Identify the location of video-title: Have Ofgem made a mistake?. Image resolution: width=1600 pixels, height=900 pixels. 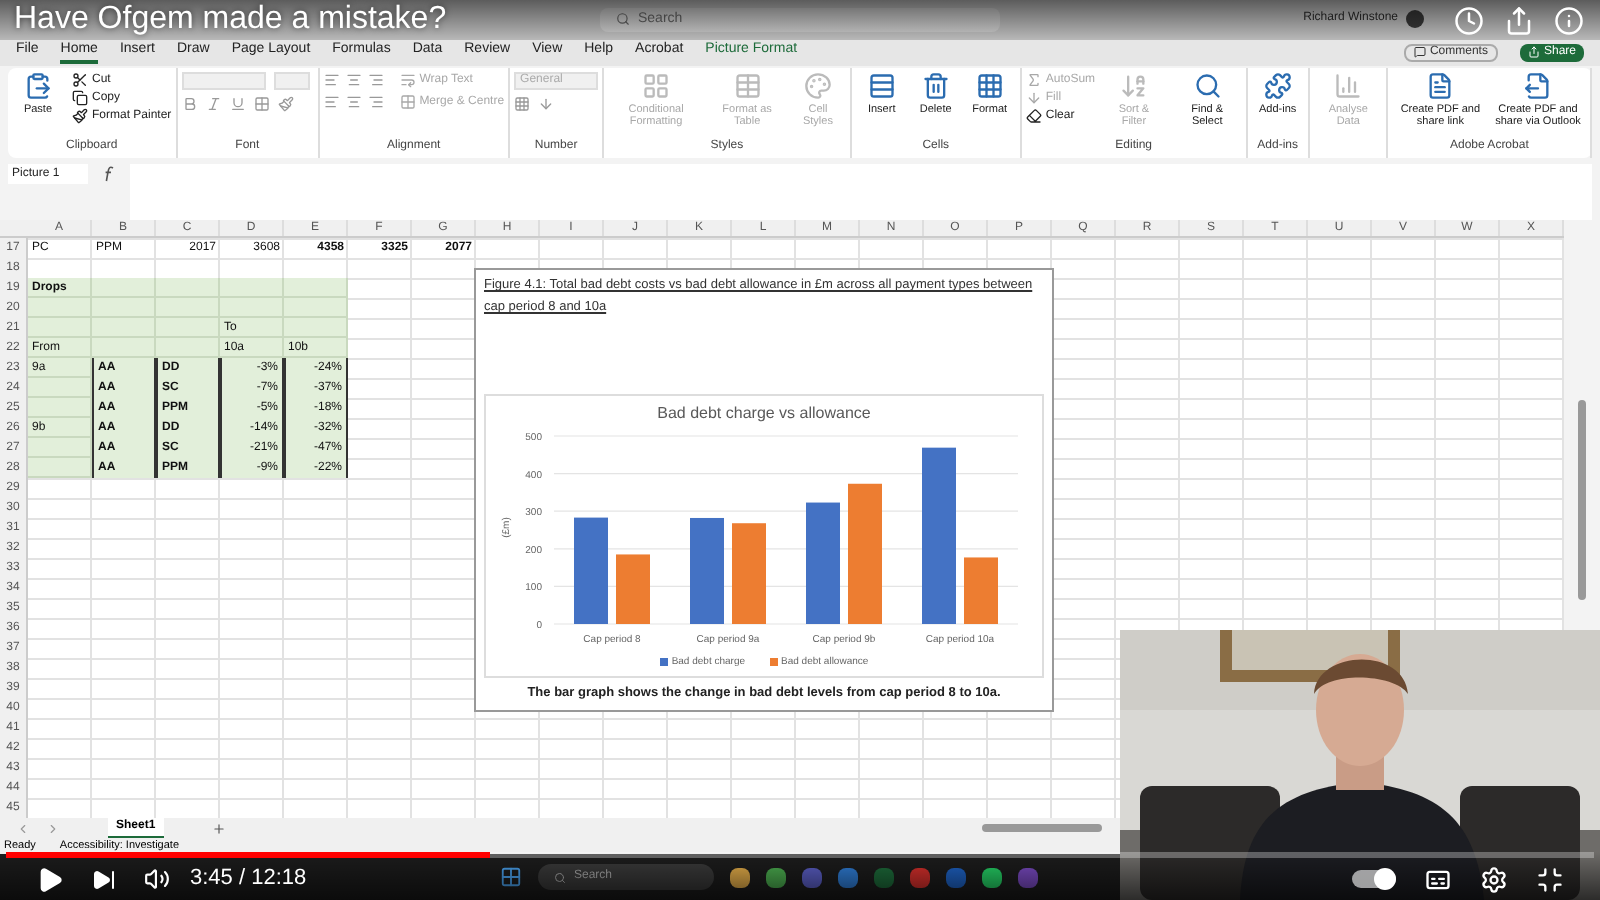
(230, 20).